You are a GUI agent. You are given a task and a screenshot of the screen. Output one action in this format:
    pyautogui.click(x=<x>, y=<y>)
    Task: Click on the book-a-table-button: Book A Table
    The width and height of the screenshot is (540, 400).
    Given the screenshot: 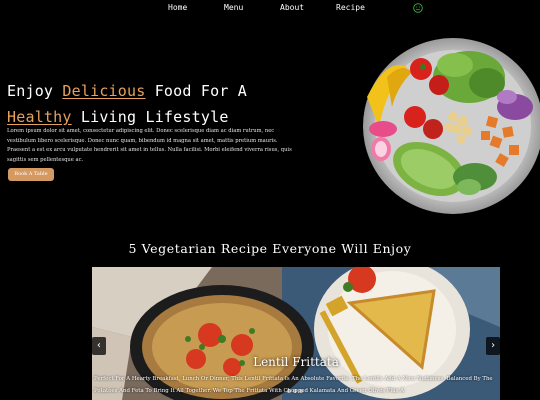 What is the action you would take?
    pyautogui.click(x=31, y=174)
    